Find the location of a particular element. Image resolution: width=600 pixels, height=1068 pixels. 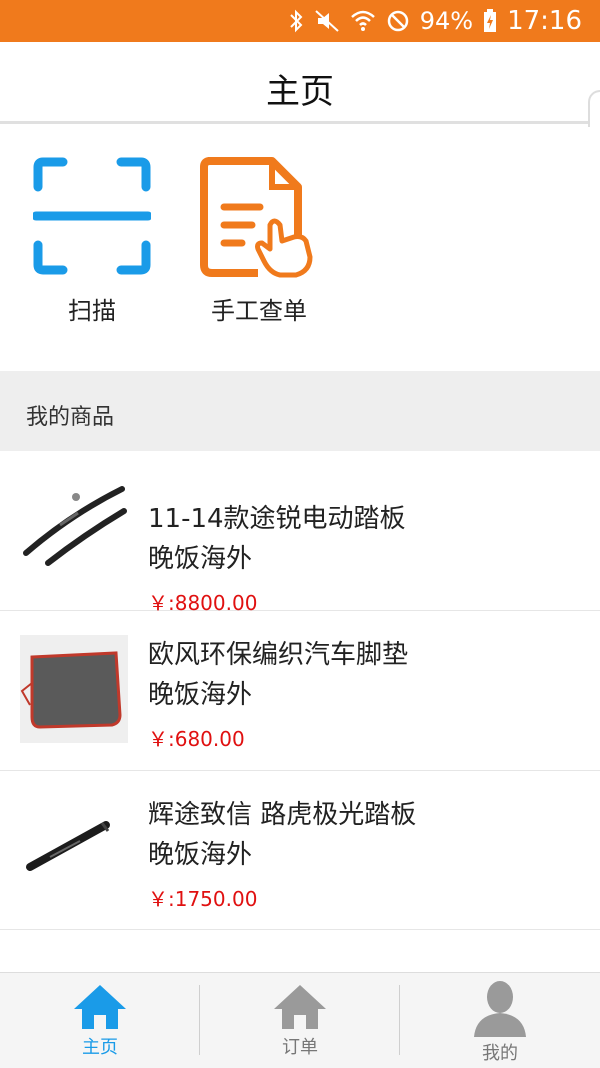

bottom-tab-bar: 主页 订单 我的 is located at coordinates (300, 1020).